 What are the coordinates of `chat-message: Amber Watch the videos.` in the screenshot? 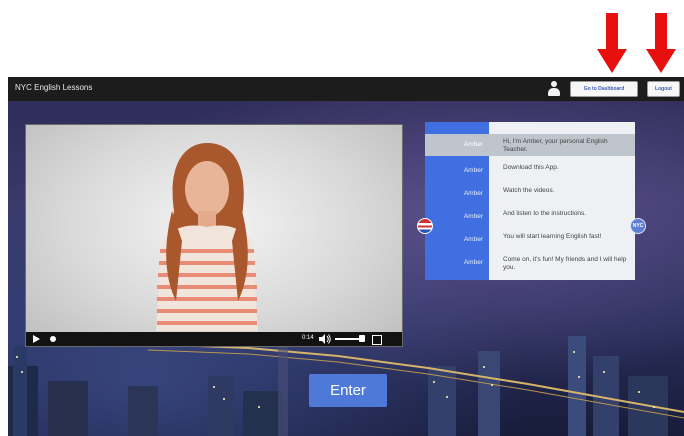 It's located at (530, 194).